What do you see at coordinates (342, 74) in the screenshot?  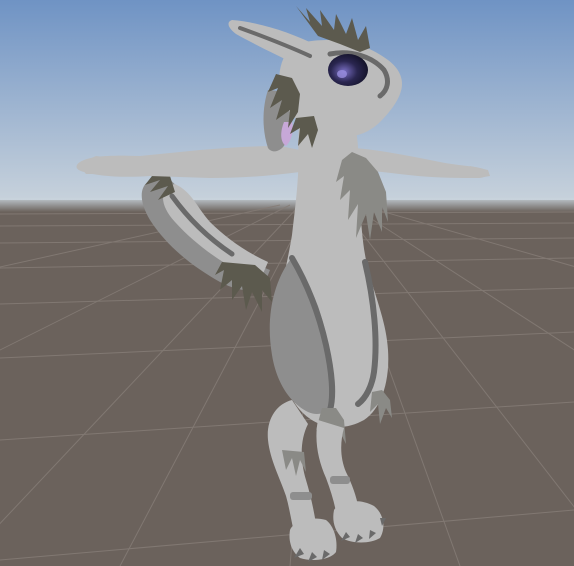 I see `eye-highlight` at bounding box center [342, 74].